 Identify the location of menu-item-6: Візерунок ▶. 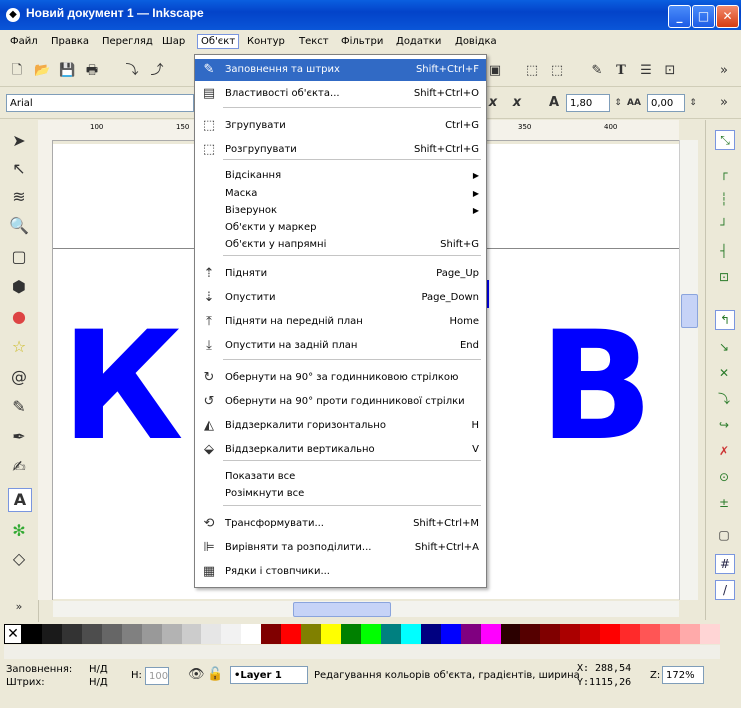
(340, 210).